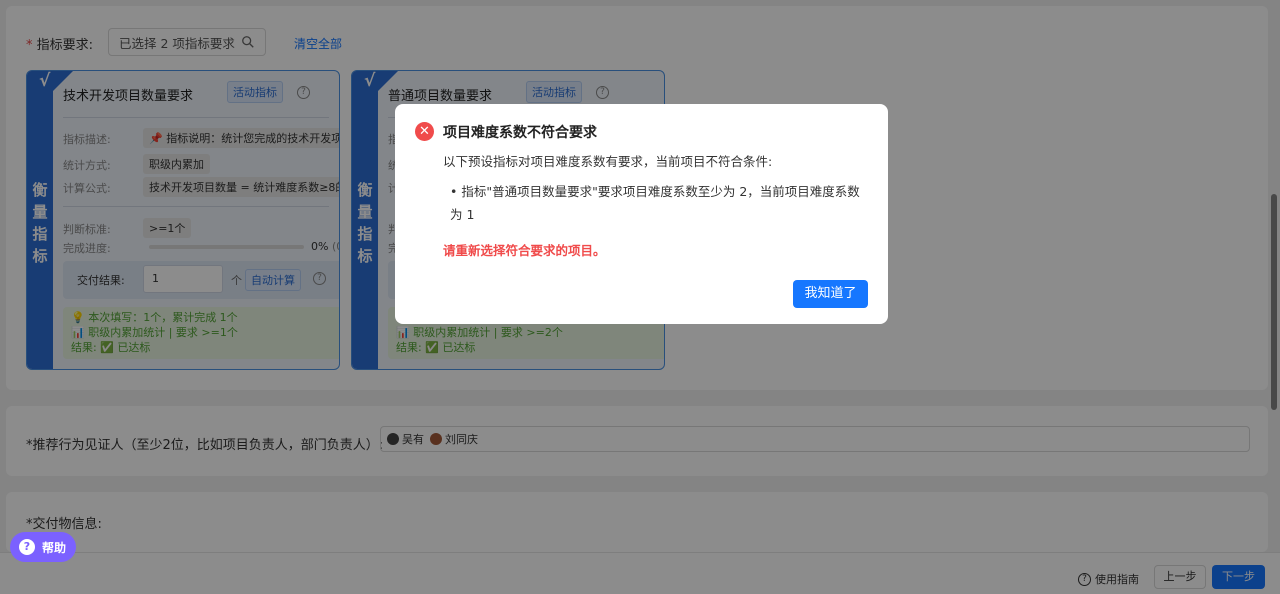  Describe the element at coordinates (520, 133) in the screenshot. I see `dialog-title: 项目难度系数不符合要求` at that location.